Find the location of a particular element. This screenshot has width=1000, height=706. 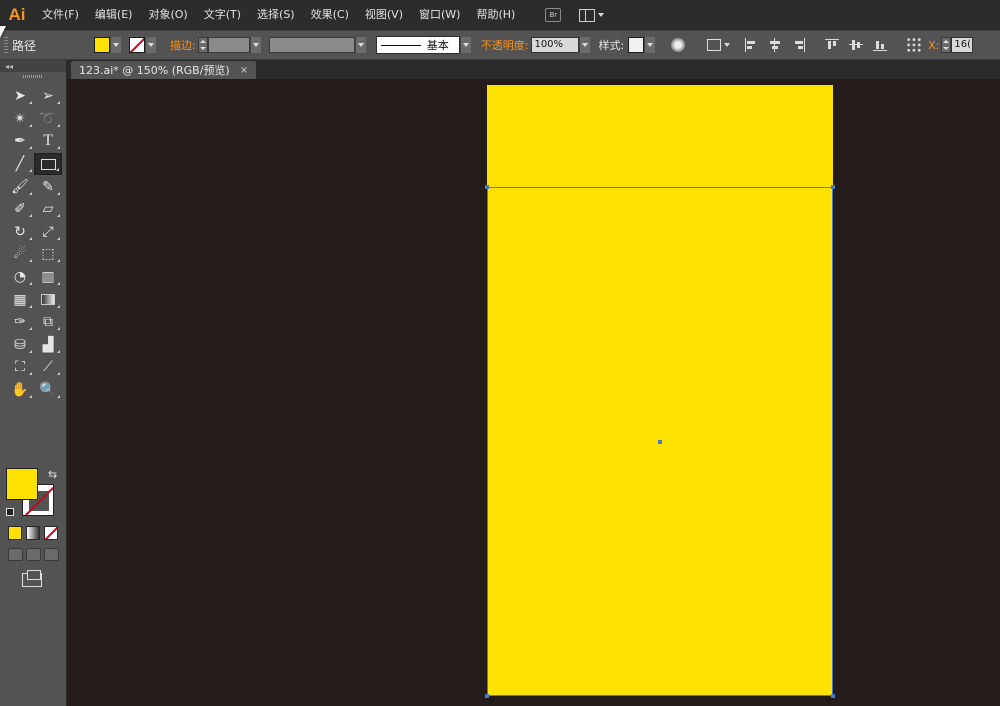

scale-tool: ⤢ is located at coordinates (48, 232).